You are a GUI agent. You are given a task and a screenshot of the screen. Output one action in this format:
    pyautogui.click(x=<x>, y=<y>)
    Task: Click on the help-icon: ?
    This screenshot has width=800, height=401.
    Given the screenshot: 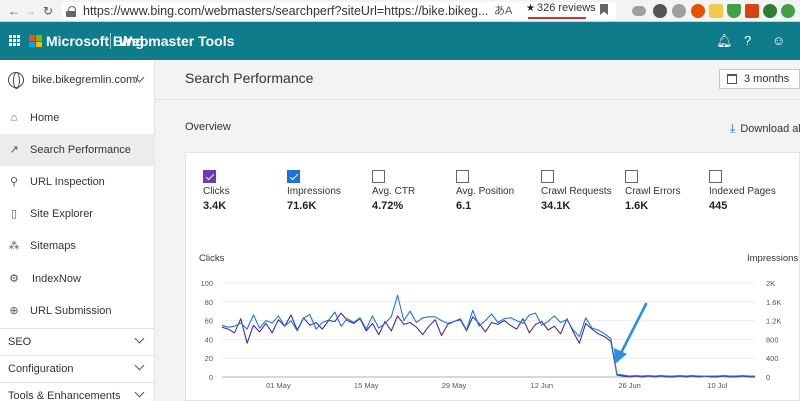 What is the action you would take?
    pyautogui.click(x=747, y=40)
    